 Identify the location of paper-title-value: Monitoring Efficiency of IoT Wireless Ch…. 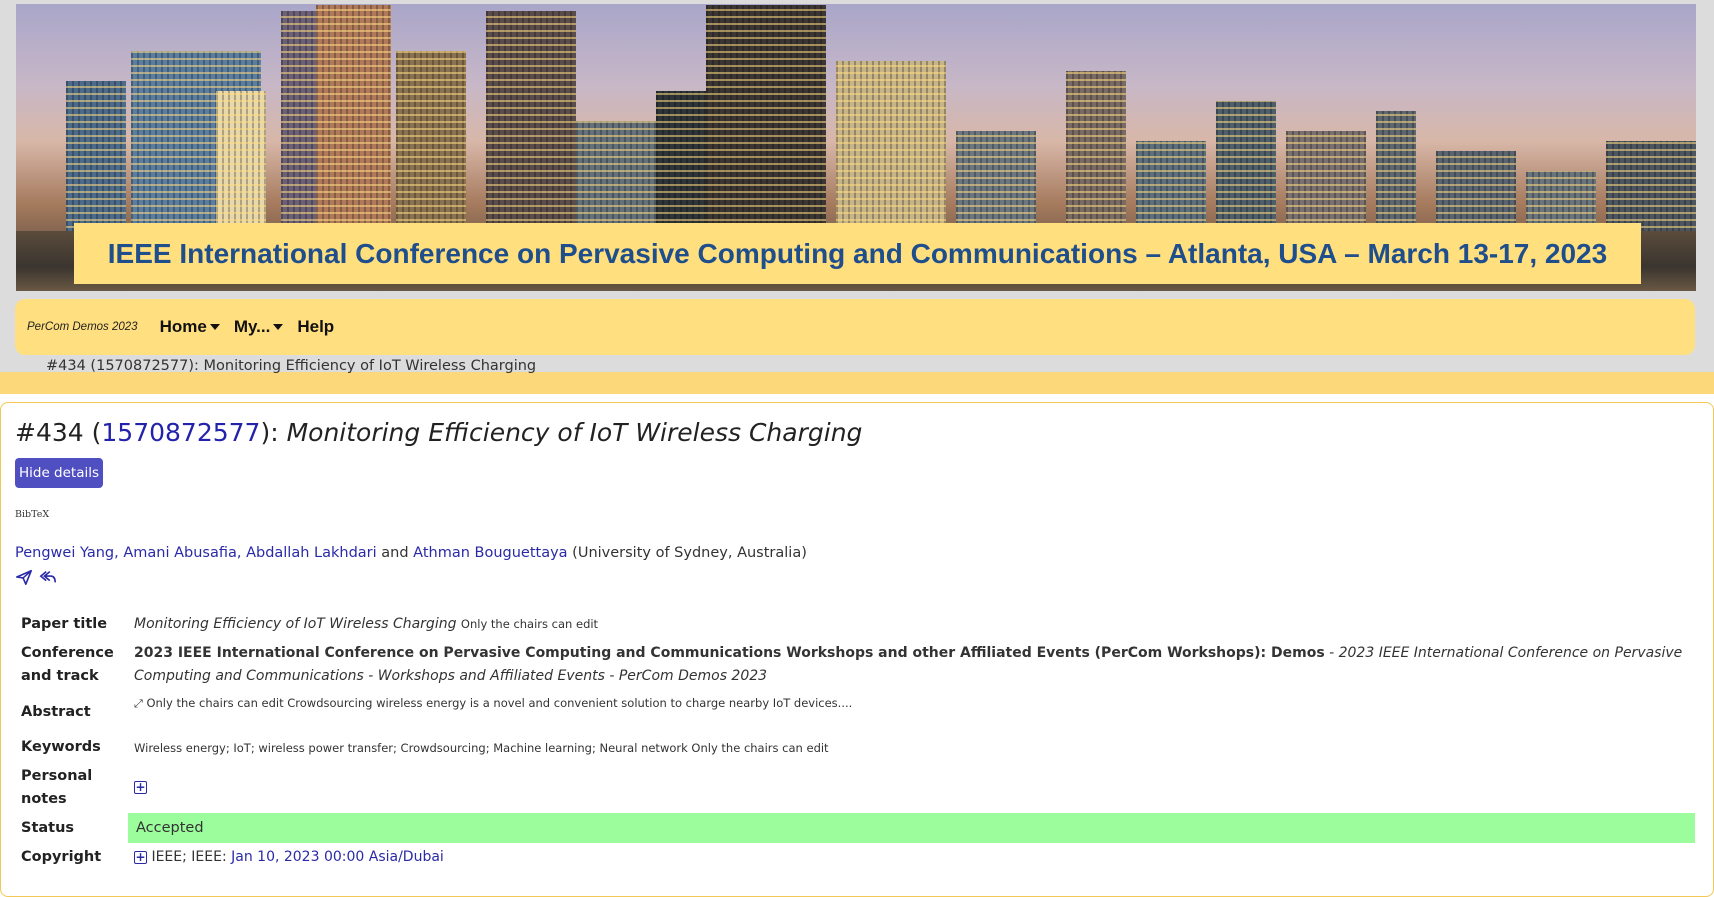
(295, 624).